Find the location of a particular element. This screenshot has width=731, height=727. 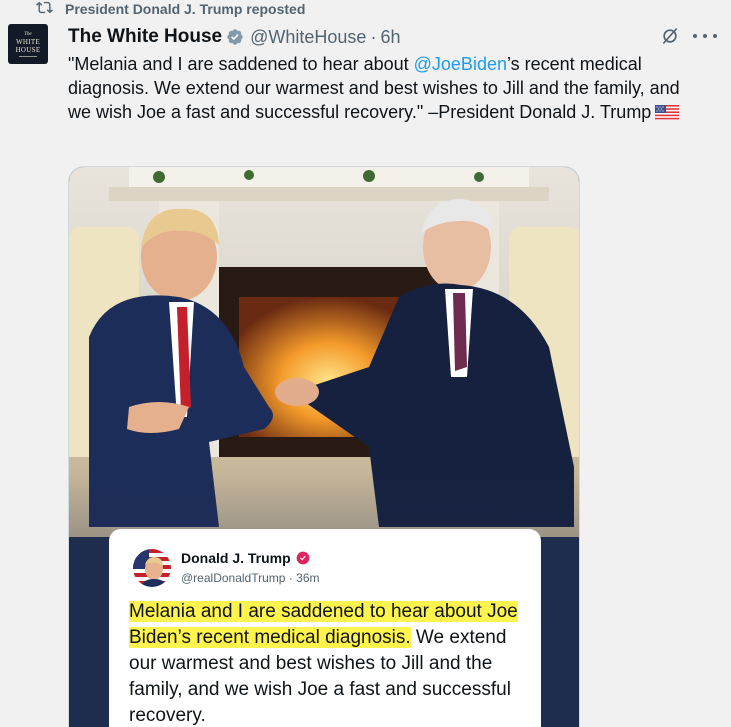

avatar-text-house: HOUSE is located at coordinates (28, 49).